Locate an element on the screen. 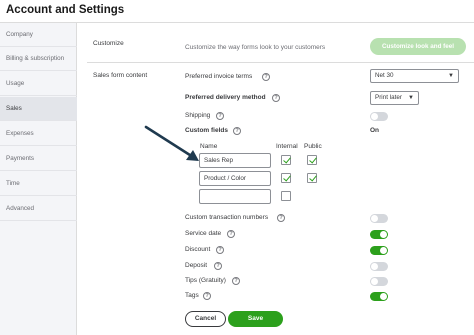  annotation-arrow-icon is located at coordinates (171, 143).